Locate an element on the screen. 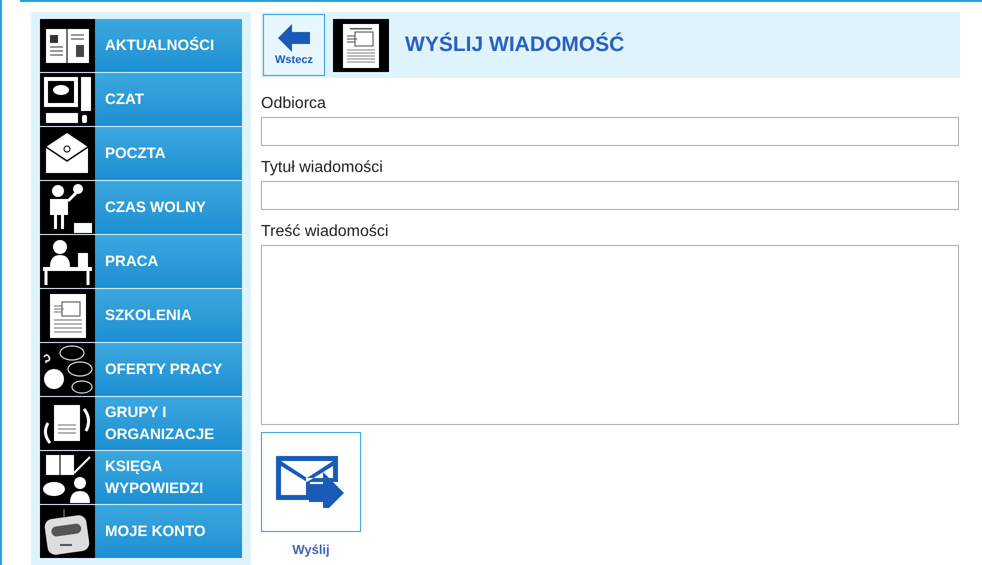 The image size is (982, 565). arrow-left-icon is located at coordinates (294, 38).